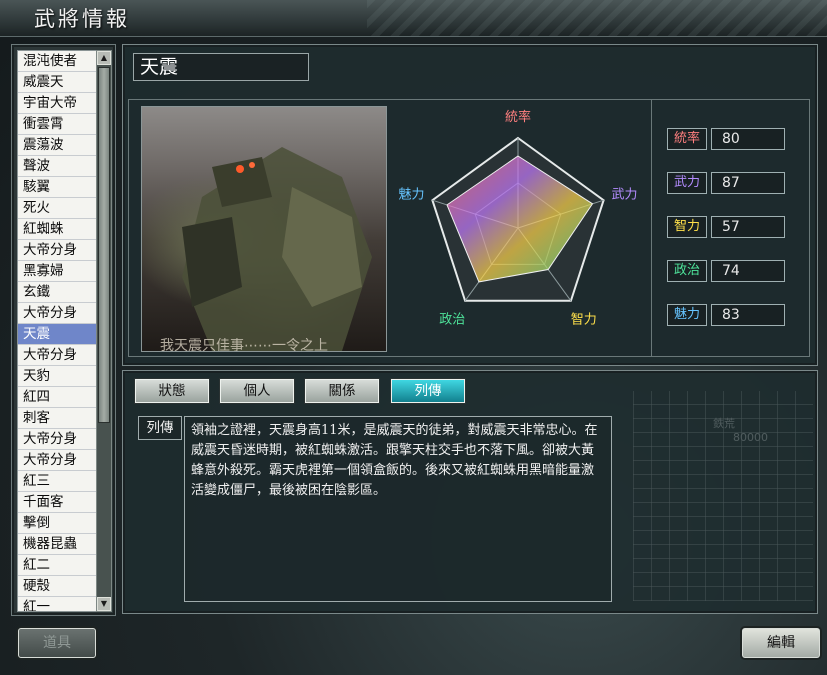 Image resolution: width=827 pixels, height=675 pixels. What do you see at coordinates (687, 139) in the screenshot?
I see `stat-label: 統率` at bounding box center [687, 139].